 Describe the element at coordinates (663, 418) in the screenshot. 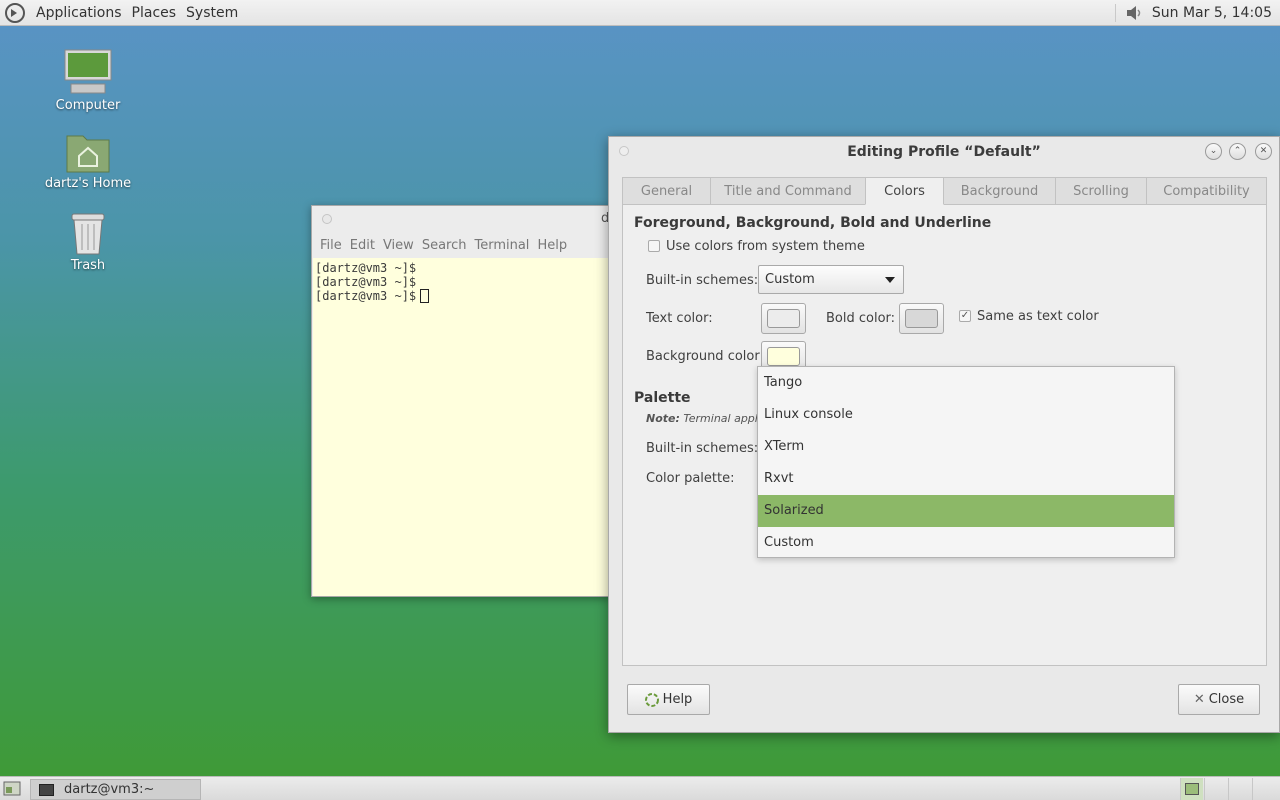

I see `palette-note-bold: Note:` at that location.